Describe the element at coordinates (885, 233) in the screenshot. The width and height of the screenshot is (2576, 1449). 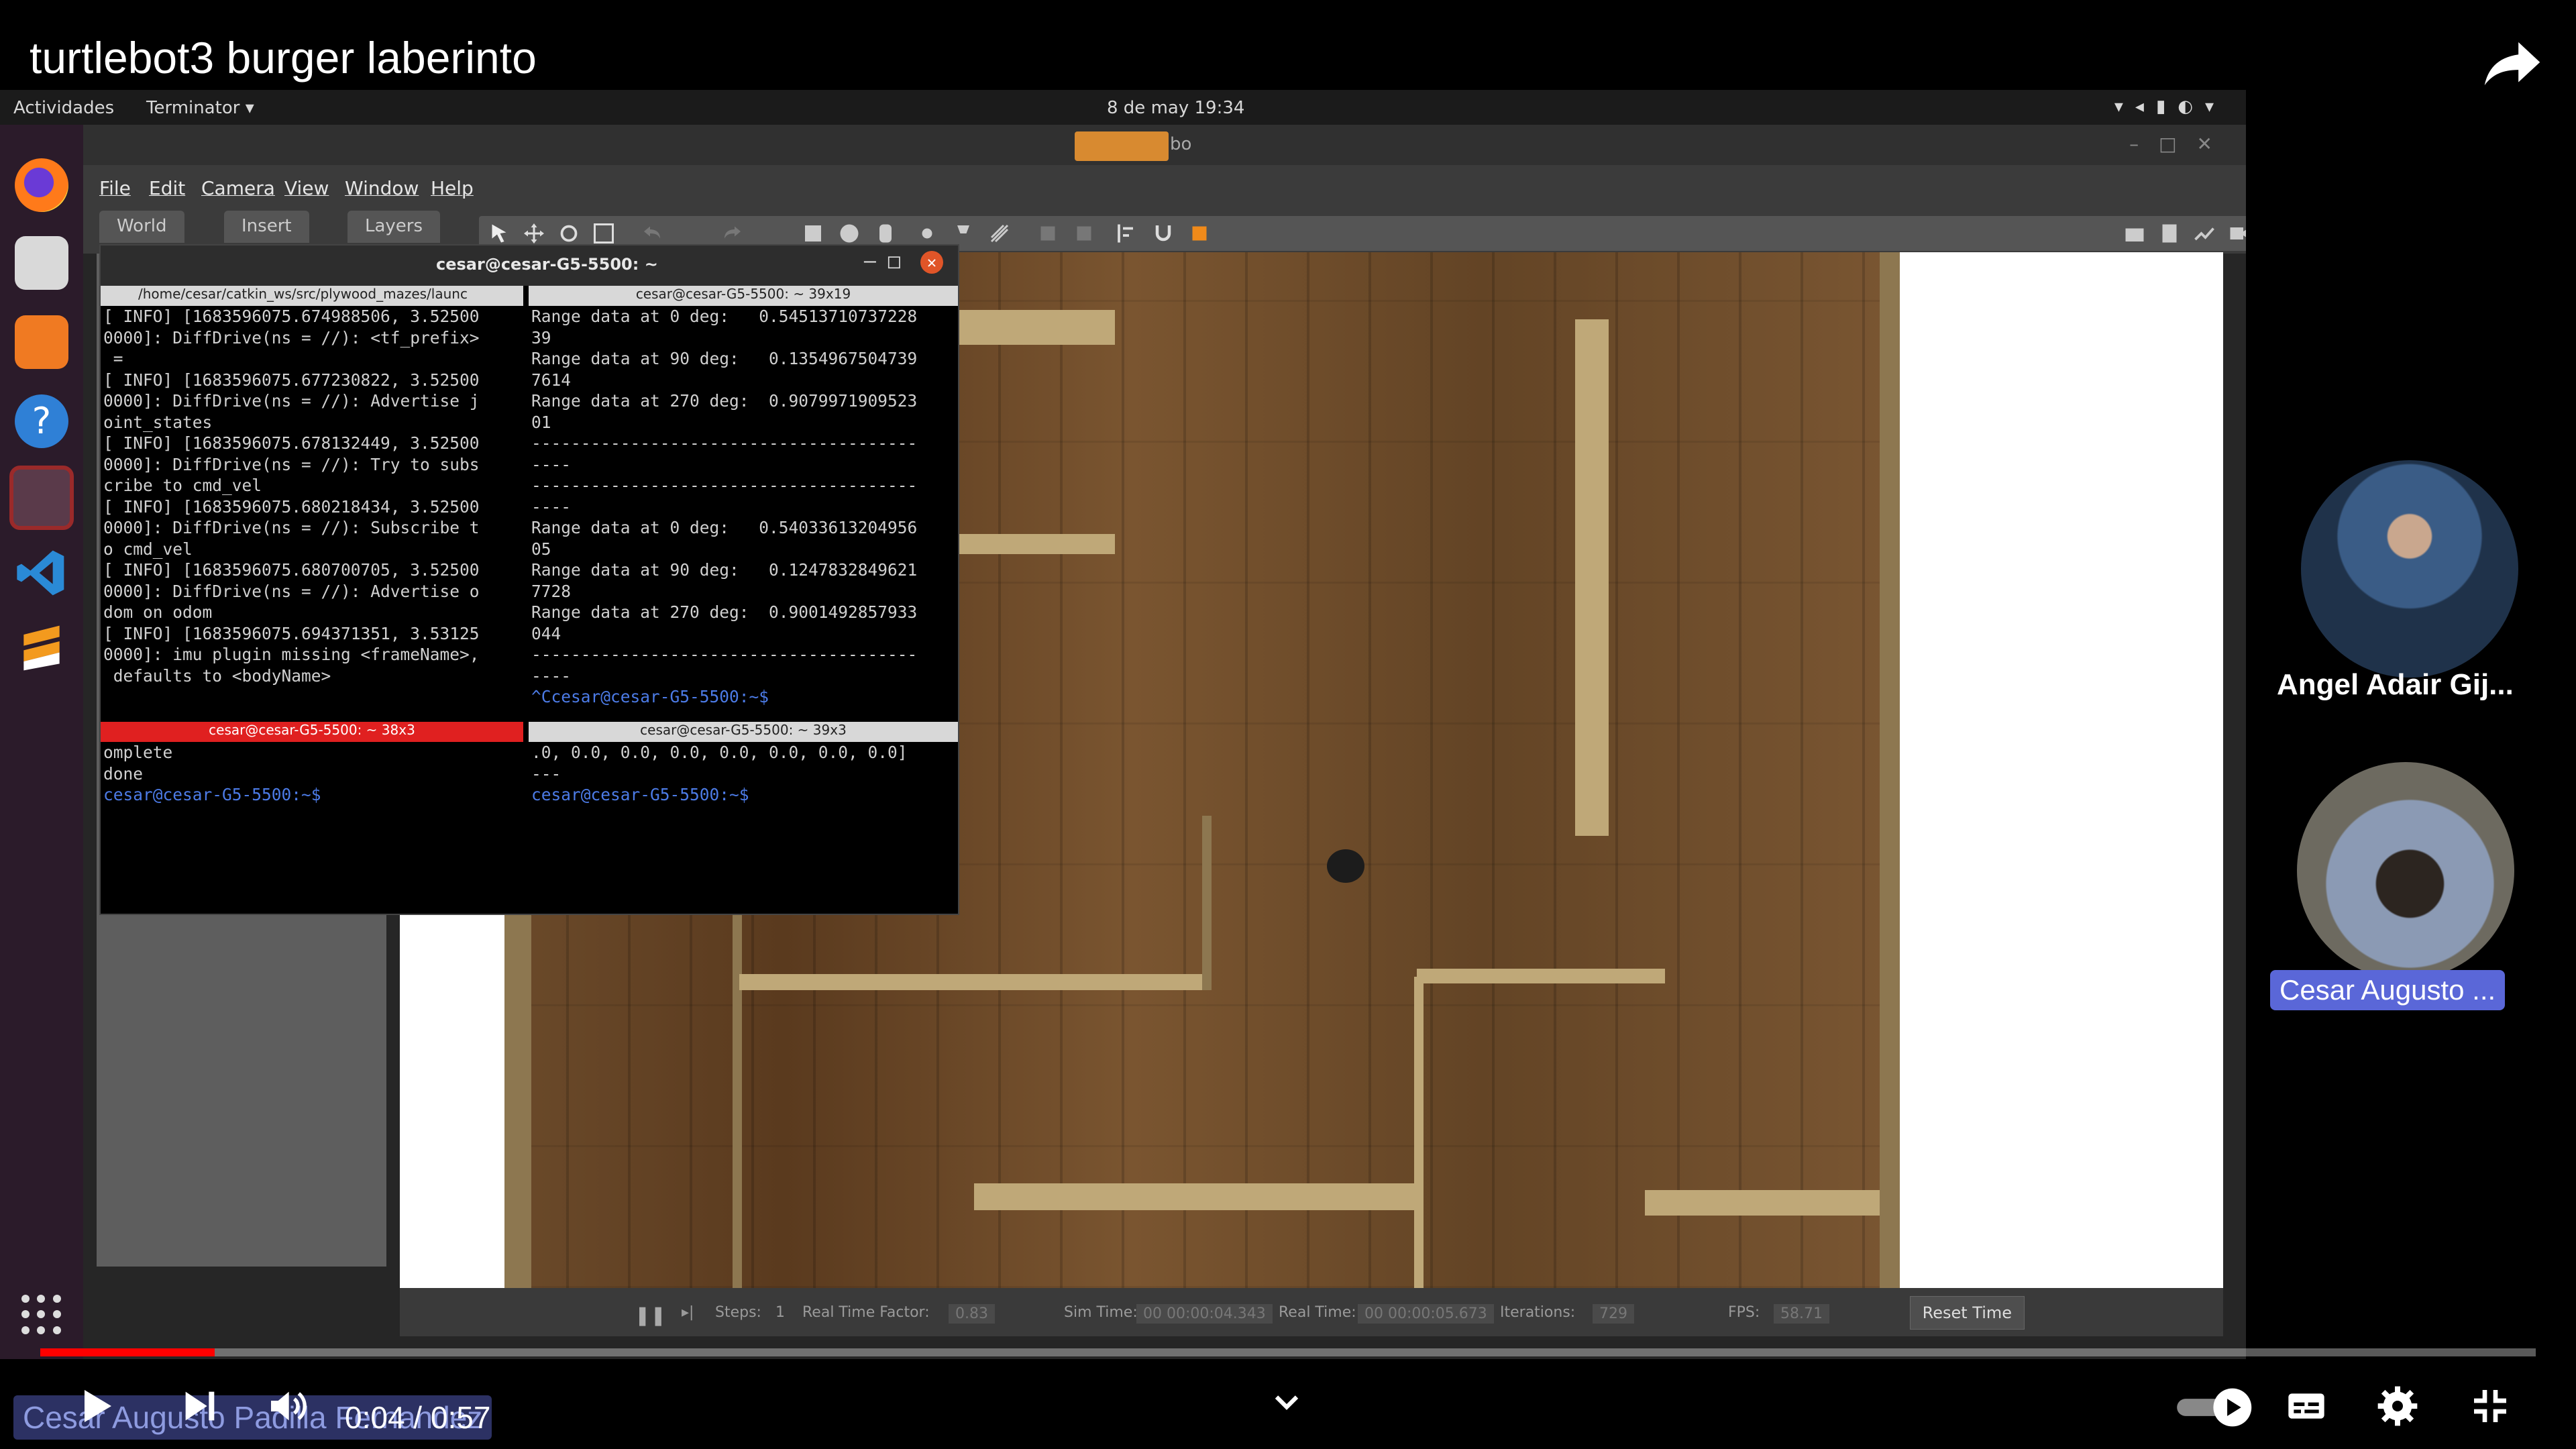
I see `cylinder-shape-icon` at that location.